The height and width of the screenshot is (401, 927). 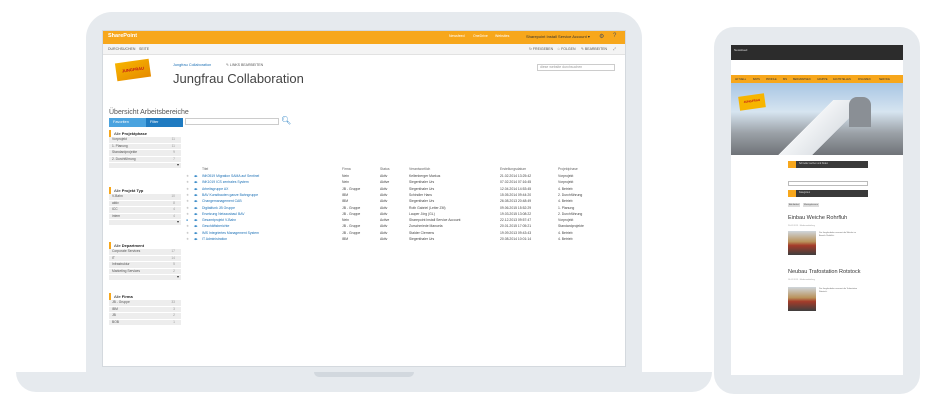 I want to click on edit-links-button: ✎ LINKS BEARBEITEN, so click(x=244, y=65).